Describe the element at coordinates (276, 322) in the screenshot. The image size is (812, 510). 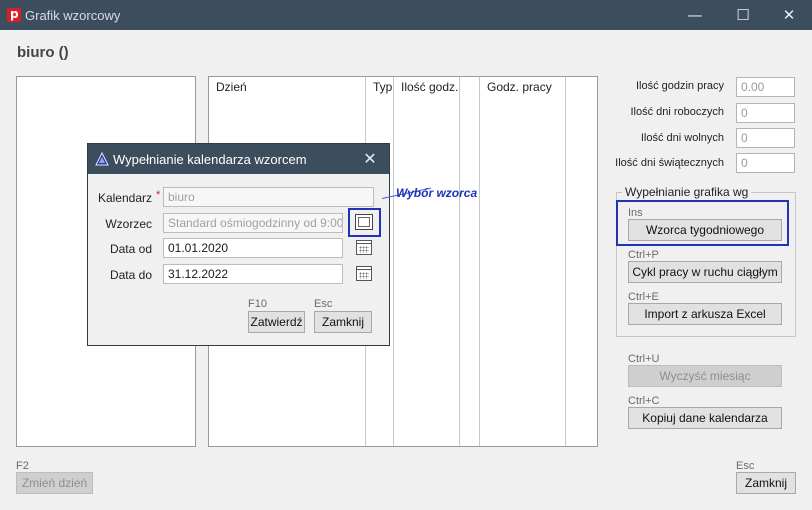
I see `confirm-button: Zatwierdź` at that location.